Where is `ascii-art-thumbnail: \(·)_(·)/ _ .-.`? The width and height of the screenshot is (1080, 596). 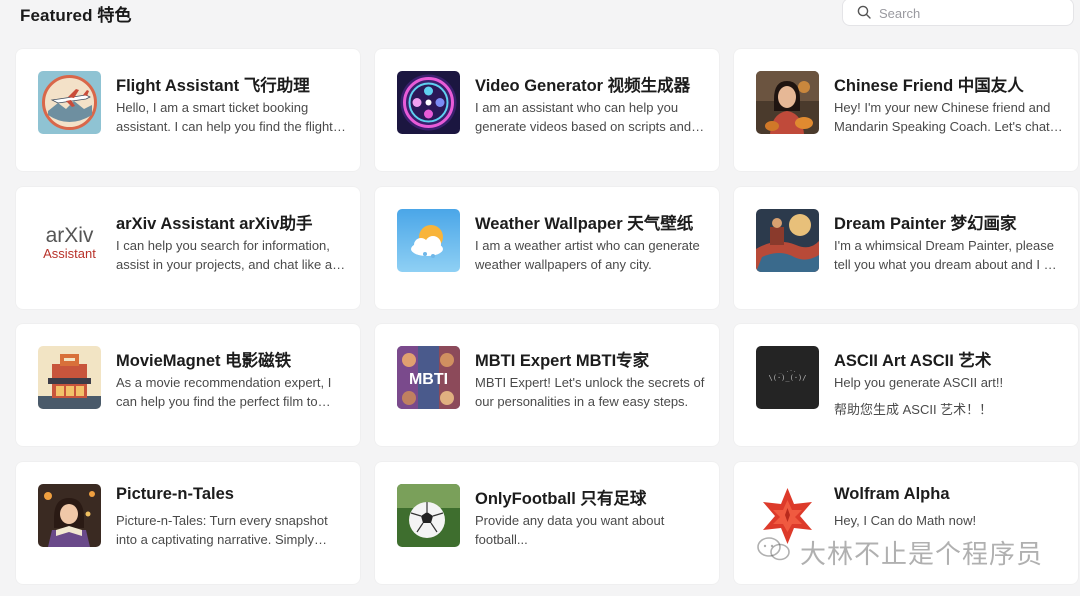 ascii-art-thumbnail: \(·)_(·)/ _ .-. is located at coordinates (787, 377).